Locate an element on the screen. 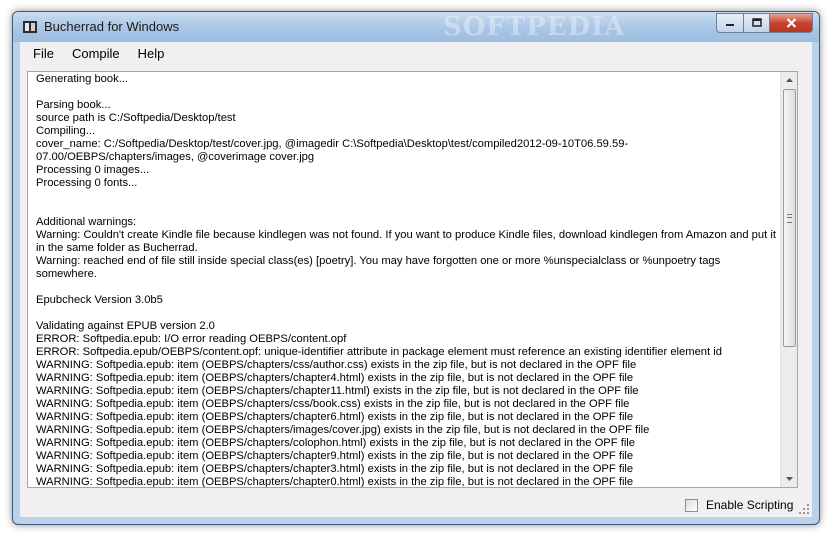  minimize-icon is located at coordinates (730, 25).